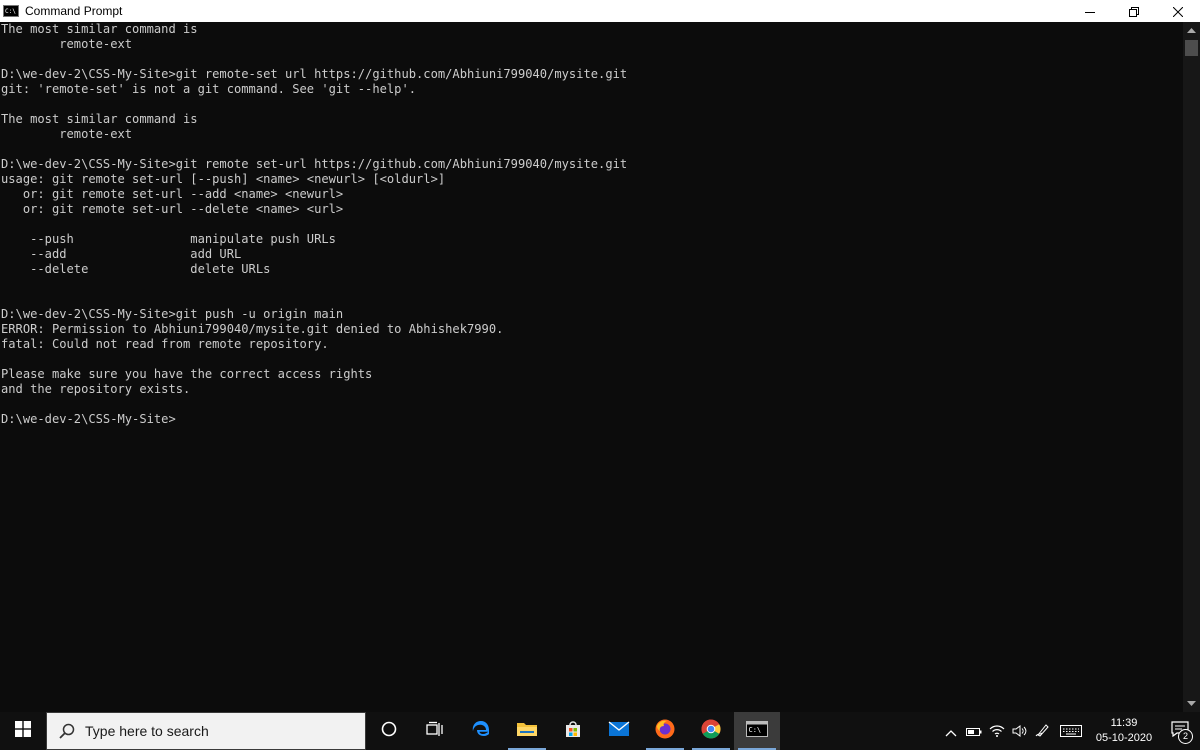 The width and height of the screenshot is (1200, 750). I want to click on edge-button, so click(481, 731).